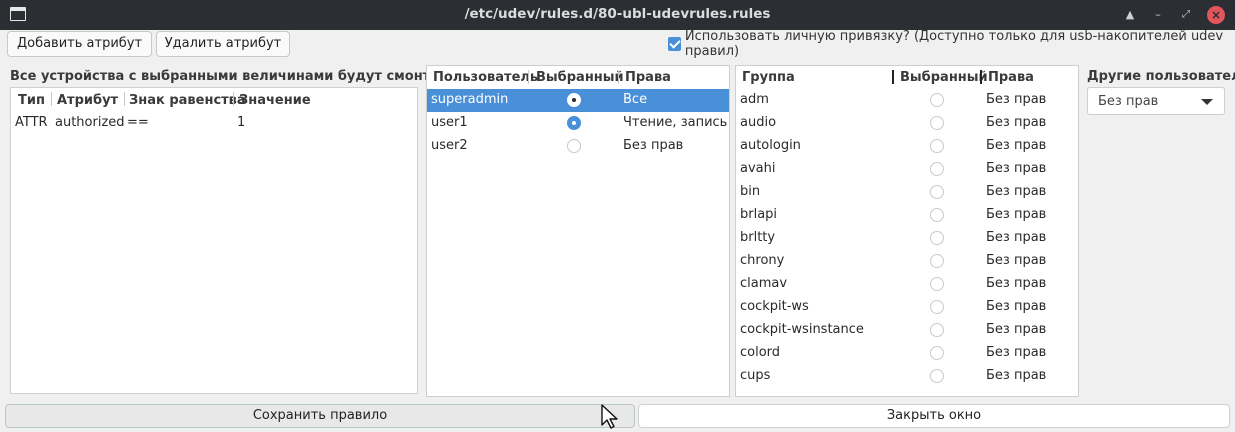  What do you see at coordinates (1158, 15) in the screenshot?
I see `minimize-icon: –` at bounding box center [1158, 15].